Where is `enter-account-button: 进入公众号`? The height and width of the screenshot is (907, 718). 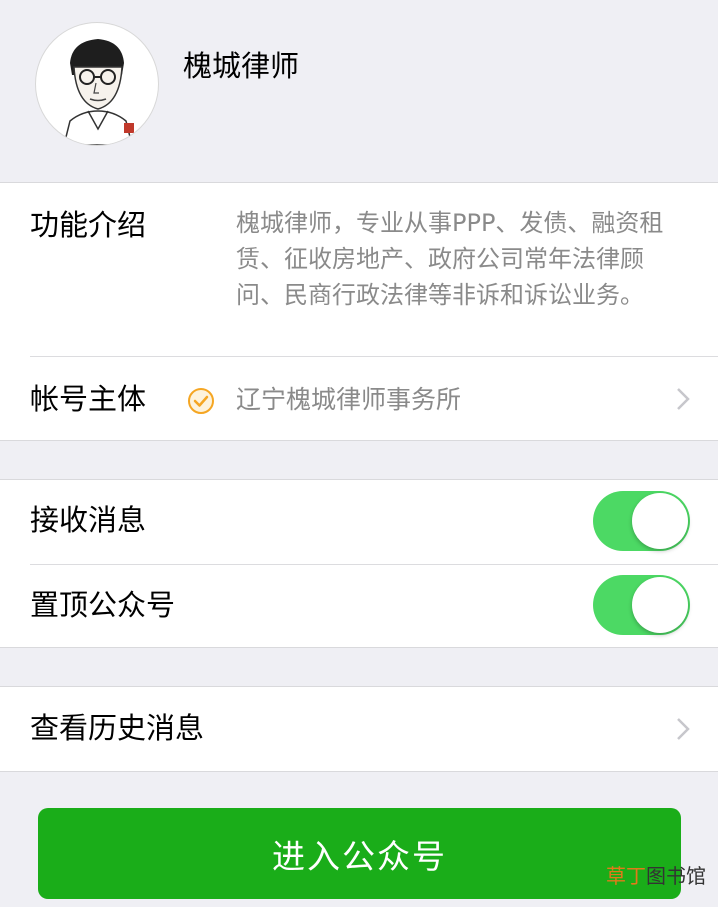 enter-account-button: 进入公众号 is located at coordinates (359, 853).